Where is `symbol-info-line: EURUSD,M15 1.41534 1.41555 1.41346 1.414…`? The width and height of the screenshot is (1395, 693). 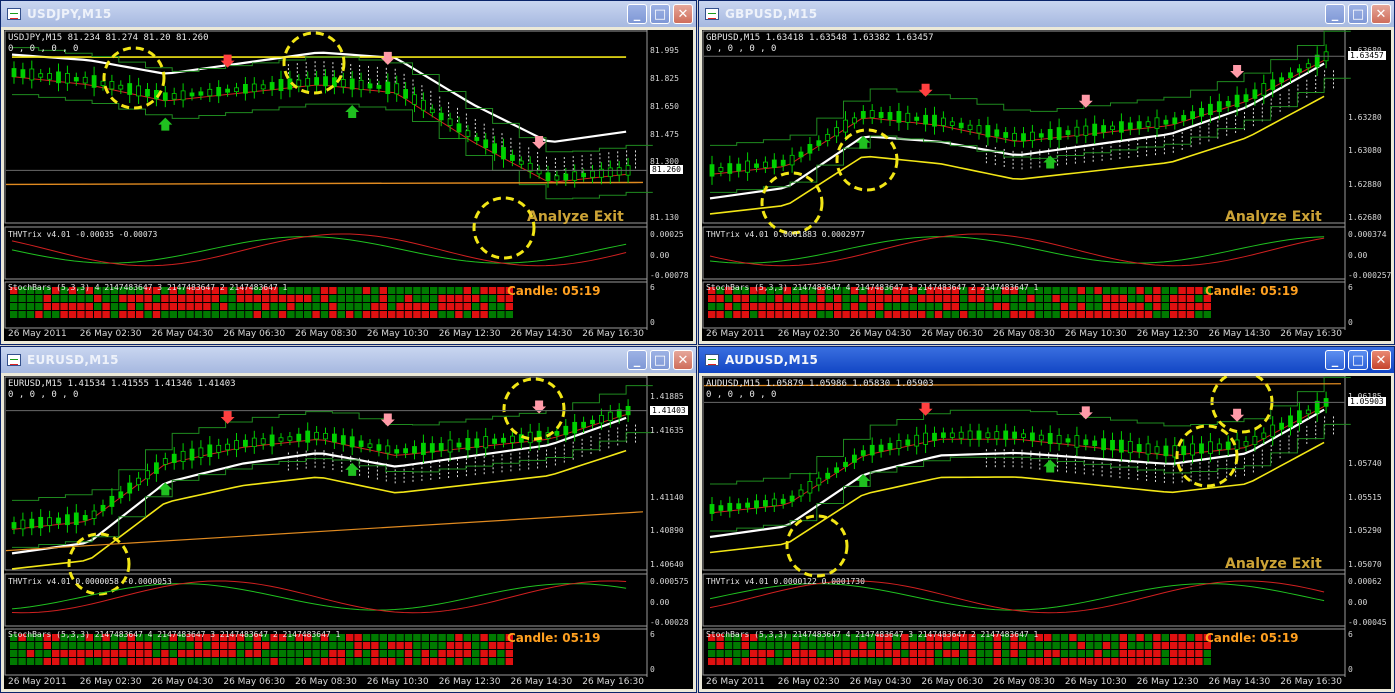
symbol-info-line: EURUSD,M15 1.41534 1.41555 1.41346 1.414… is located at coordinates (122, 384).